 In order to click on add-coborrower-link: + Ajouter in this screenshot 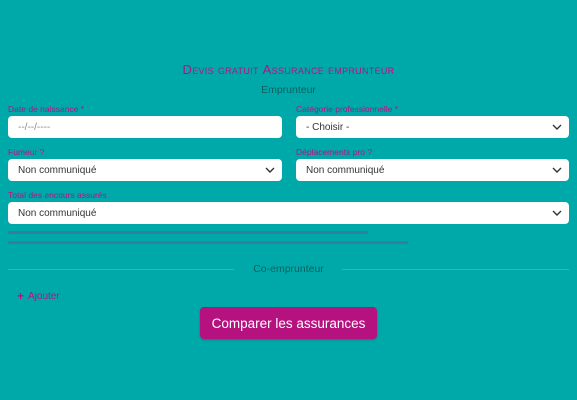, I will do `click(38, 296)`.